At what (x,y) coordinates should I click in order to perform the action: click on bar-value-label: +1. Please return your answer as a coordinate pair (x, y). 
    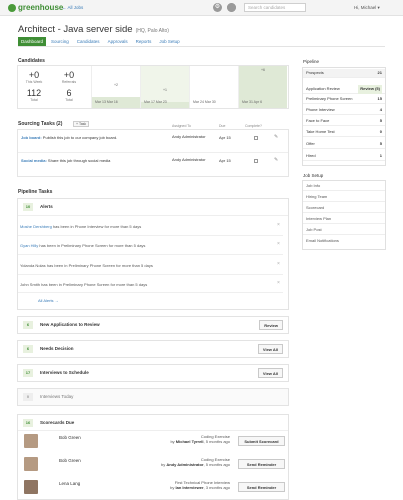
    Looking at the image, I should click on (165, 90).